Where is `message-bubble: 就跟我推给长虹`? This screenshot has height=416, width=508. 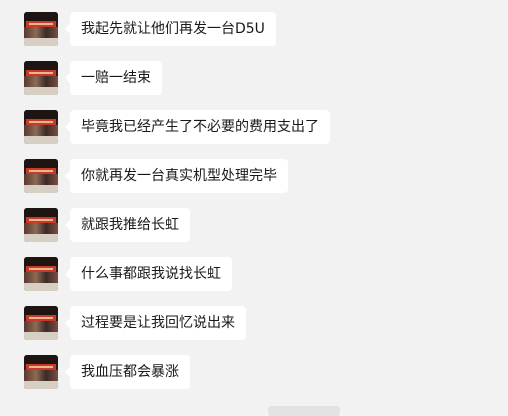
message-bubble: 就跟我推给长虹 is located at coordinates (127, 225).